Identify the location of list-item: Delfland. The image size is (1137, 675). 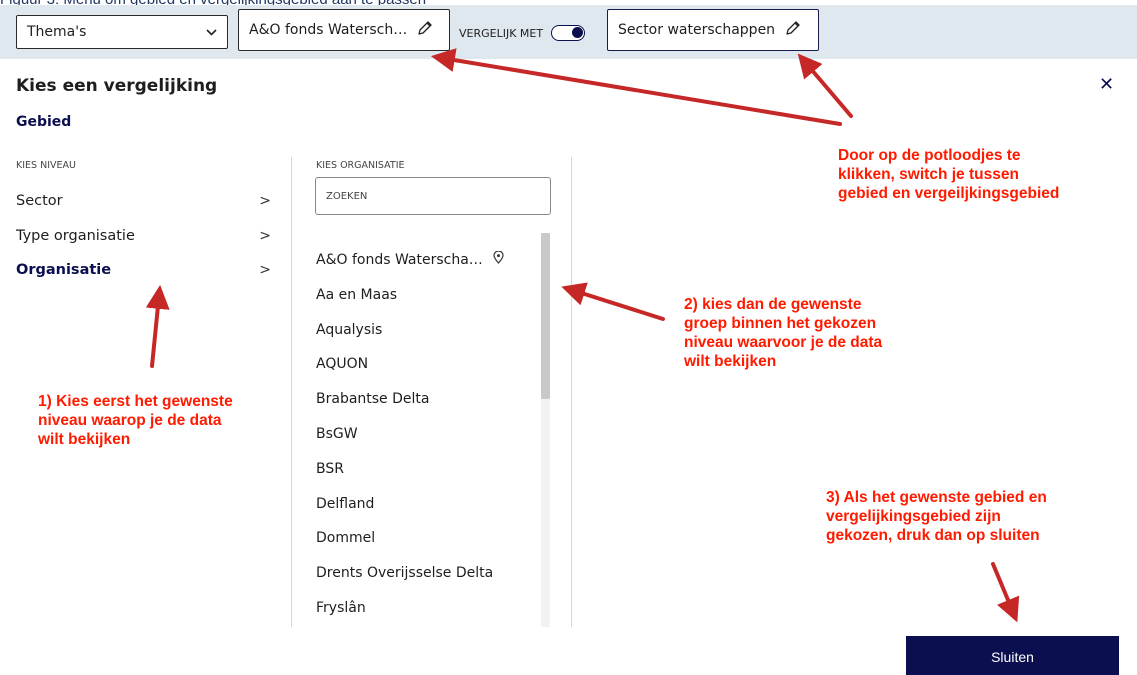
(426, 504).